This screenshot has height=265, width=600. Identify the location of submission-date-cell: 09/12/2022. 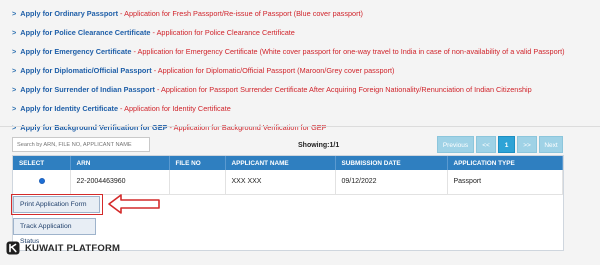
(391, 182).